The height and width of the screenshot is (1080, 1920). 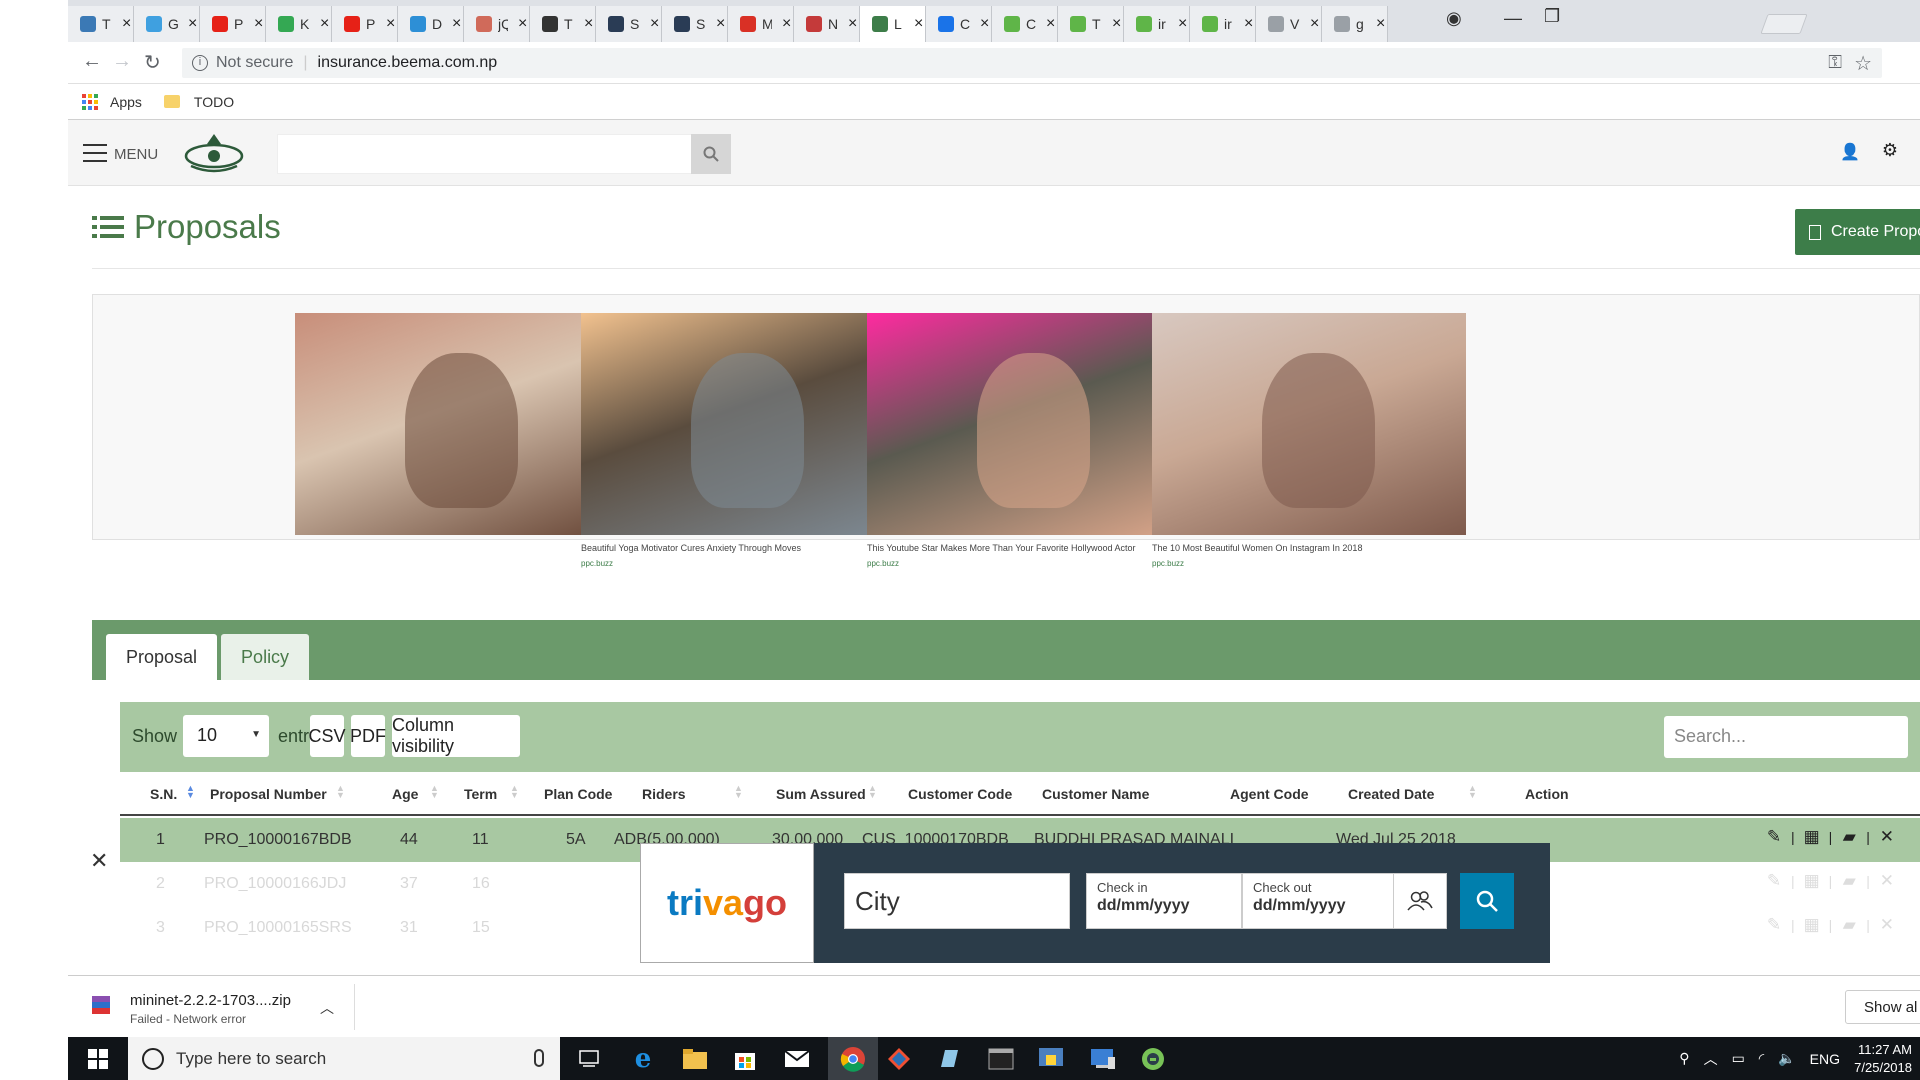 What do you see at coordinates (92, 61) in the screenshot?
I see `back-icon: ←` at bounding box center [92, 61].